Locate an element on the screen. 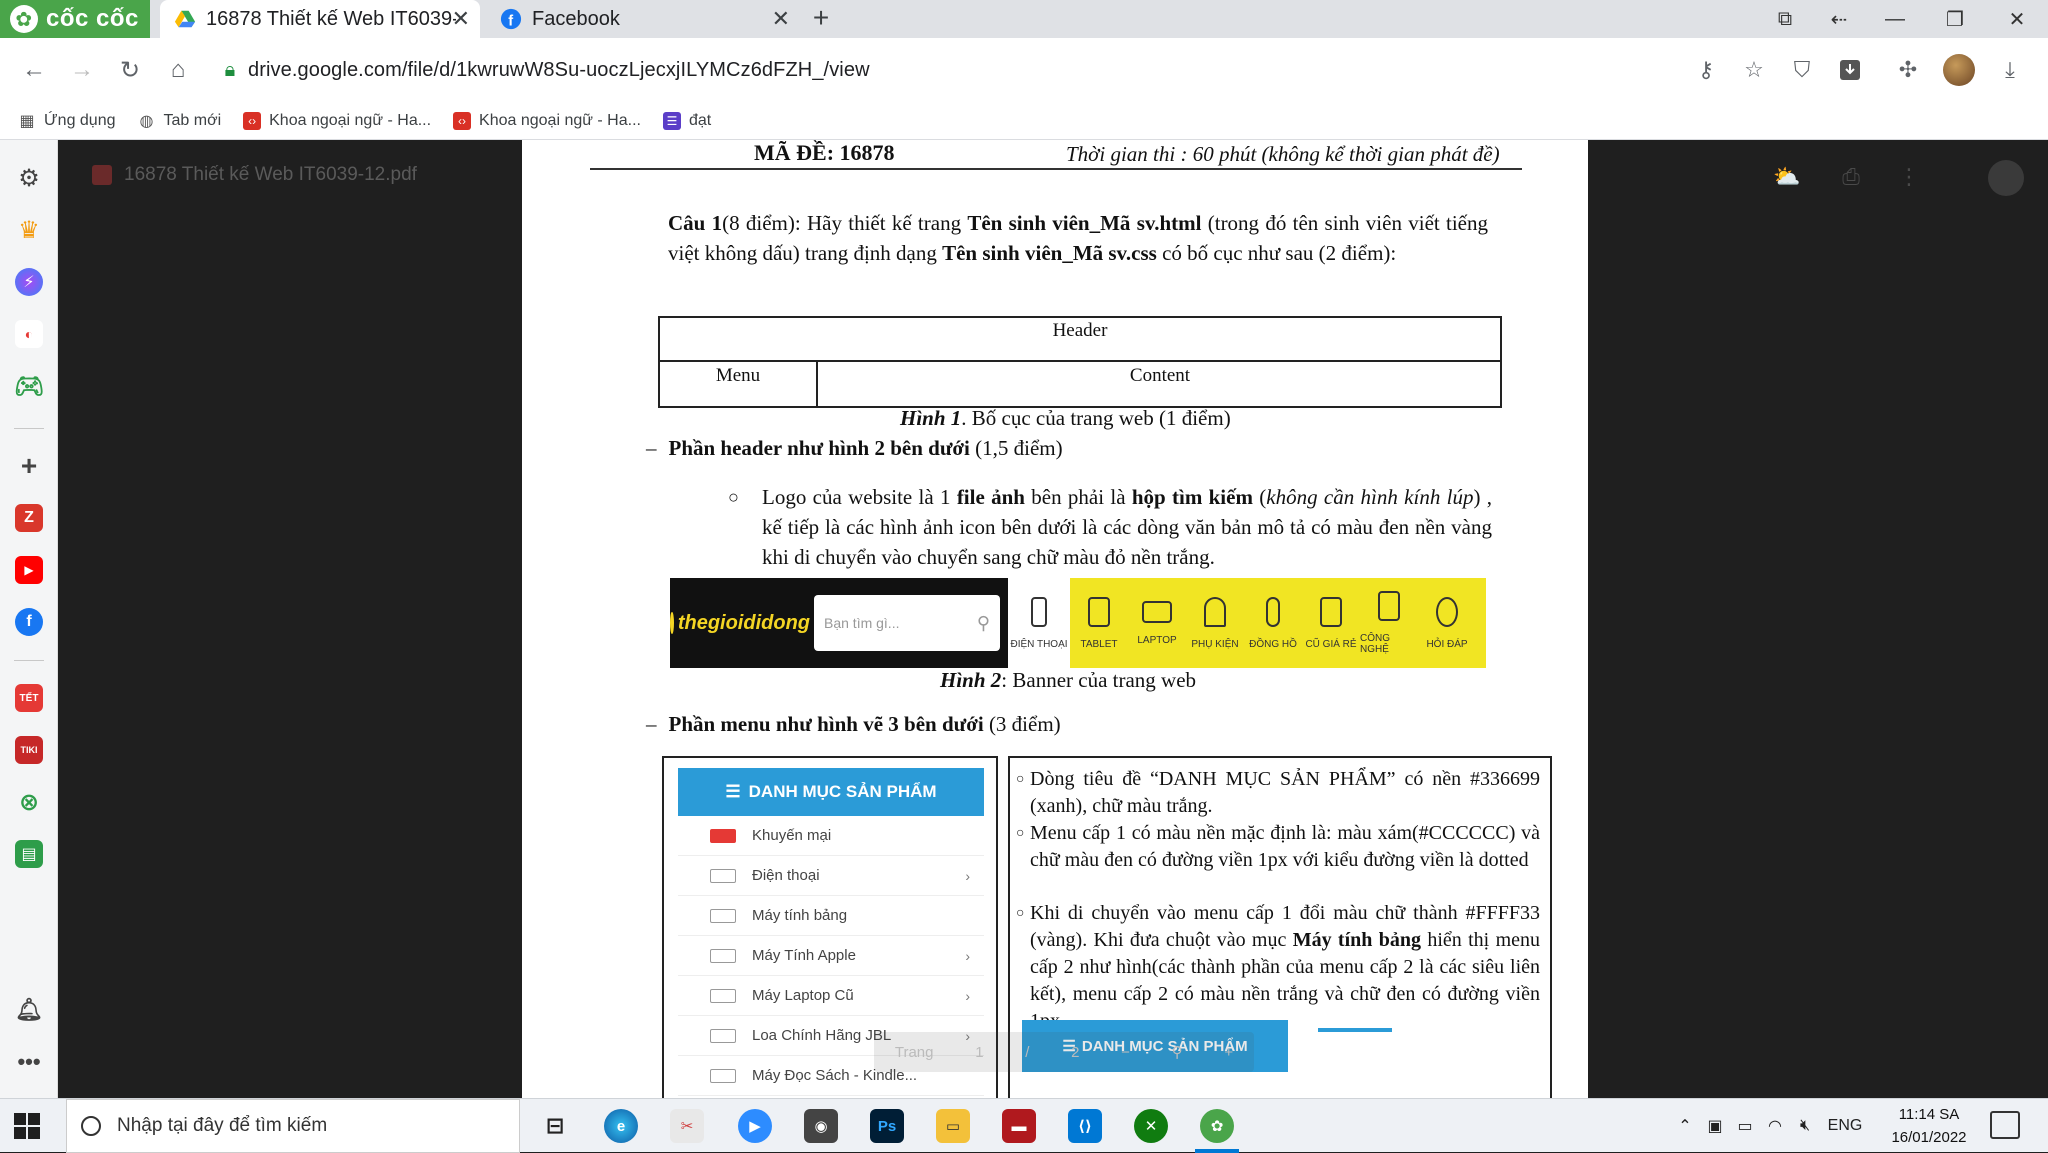 This screenshot has height=1153, width=2048. taskbar-search-placeholder: Nhập tại đây để tìm kiếm is located at coordinates (222, 1125).